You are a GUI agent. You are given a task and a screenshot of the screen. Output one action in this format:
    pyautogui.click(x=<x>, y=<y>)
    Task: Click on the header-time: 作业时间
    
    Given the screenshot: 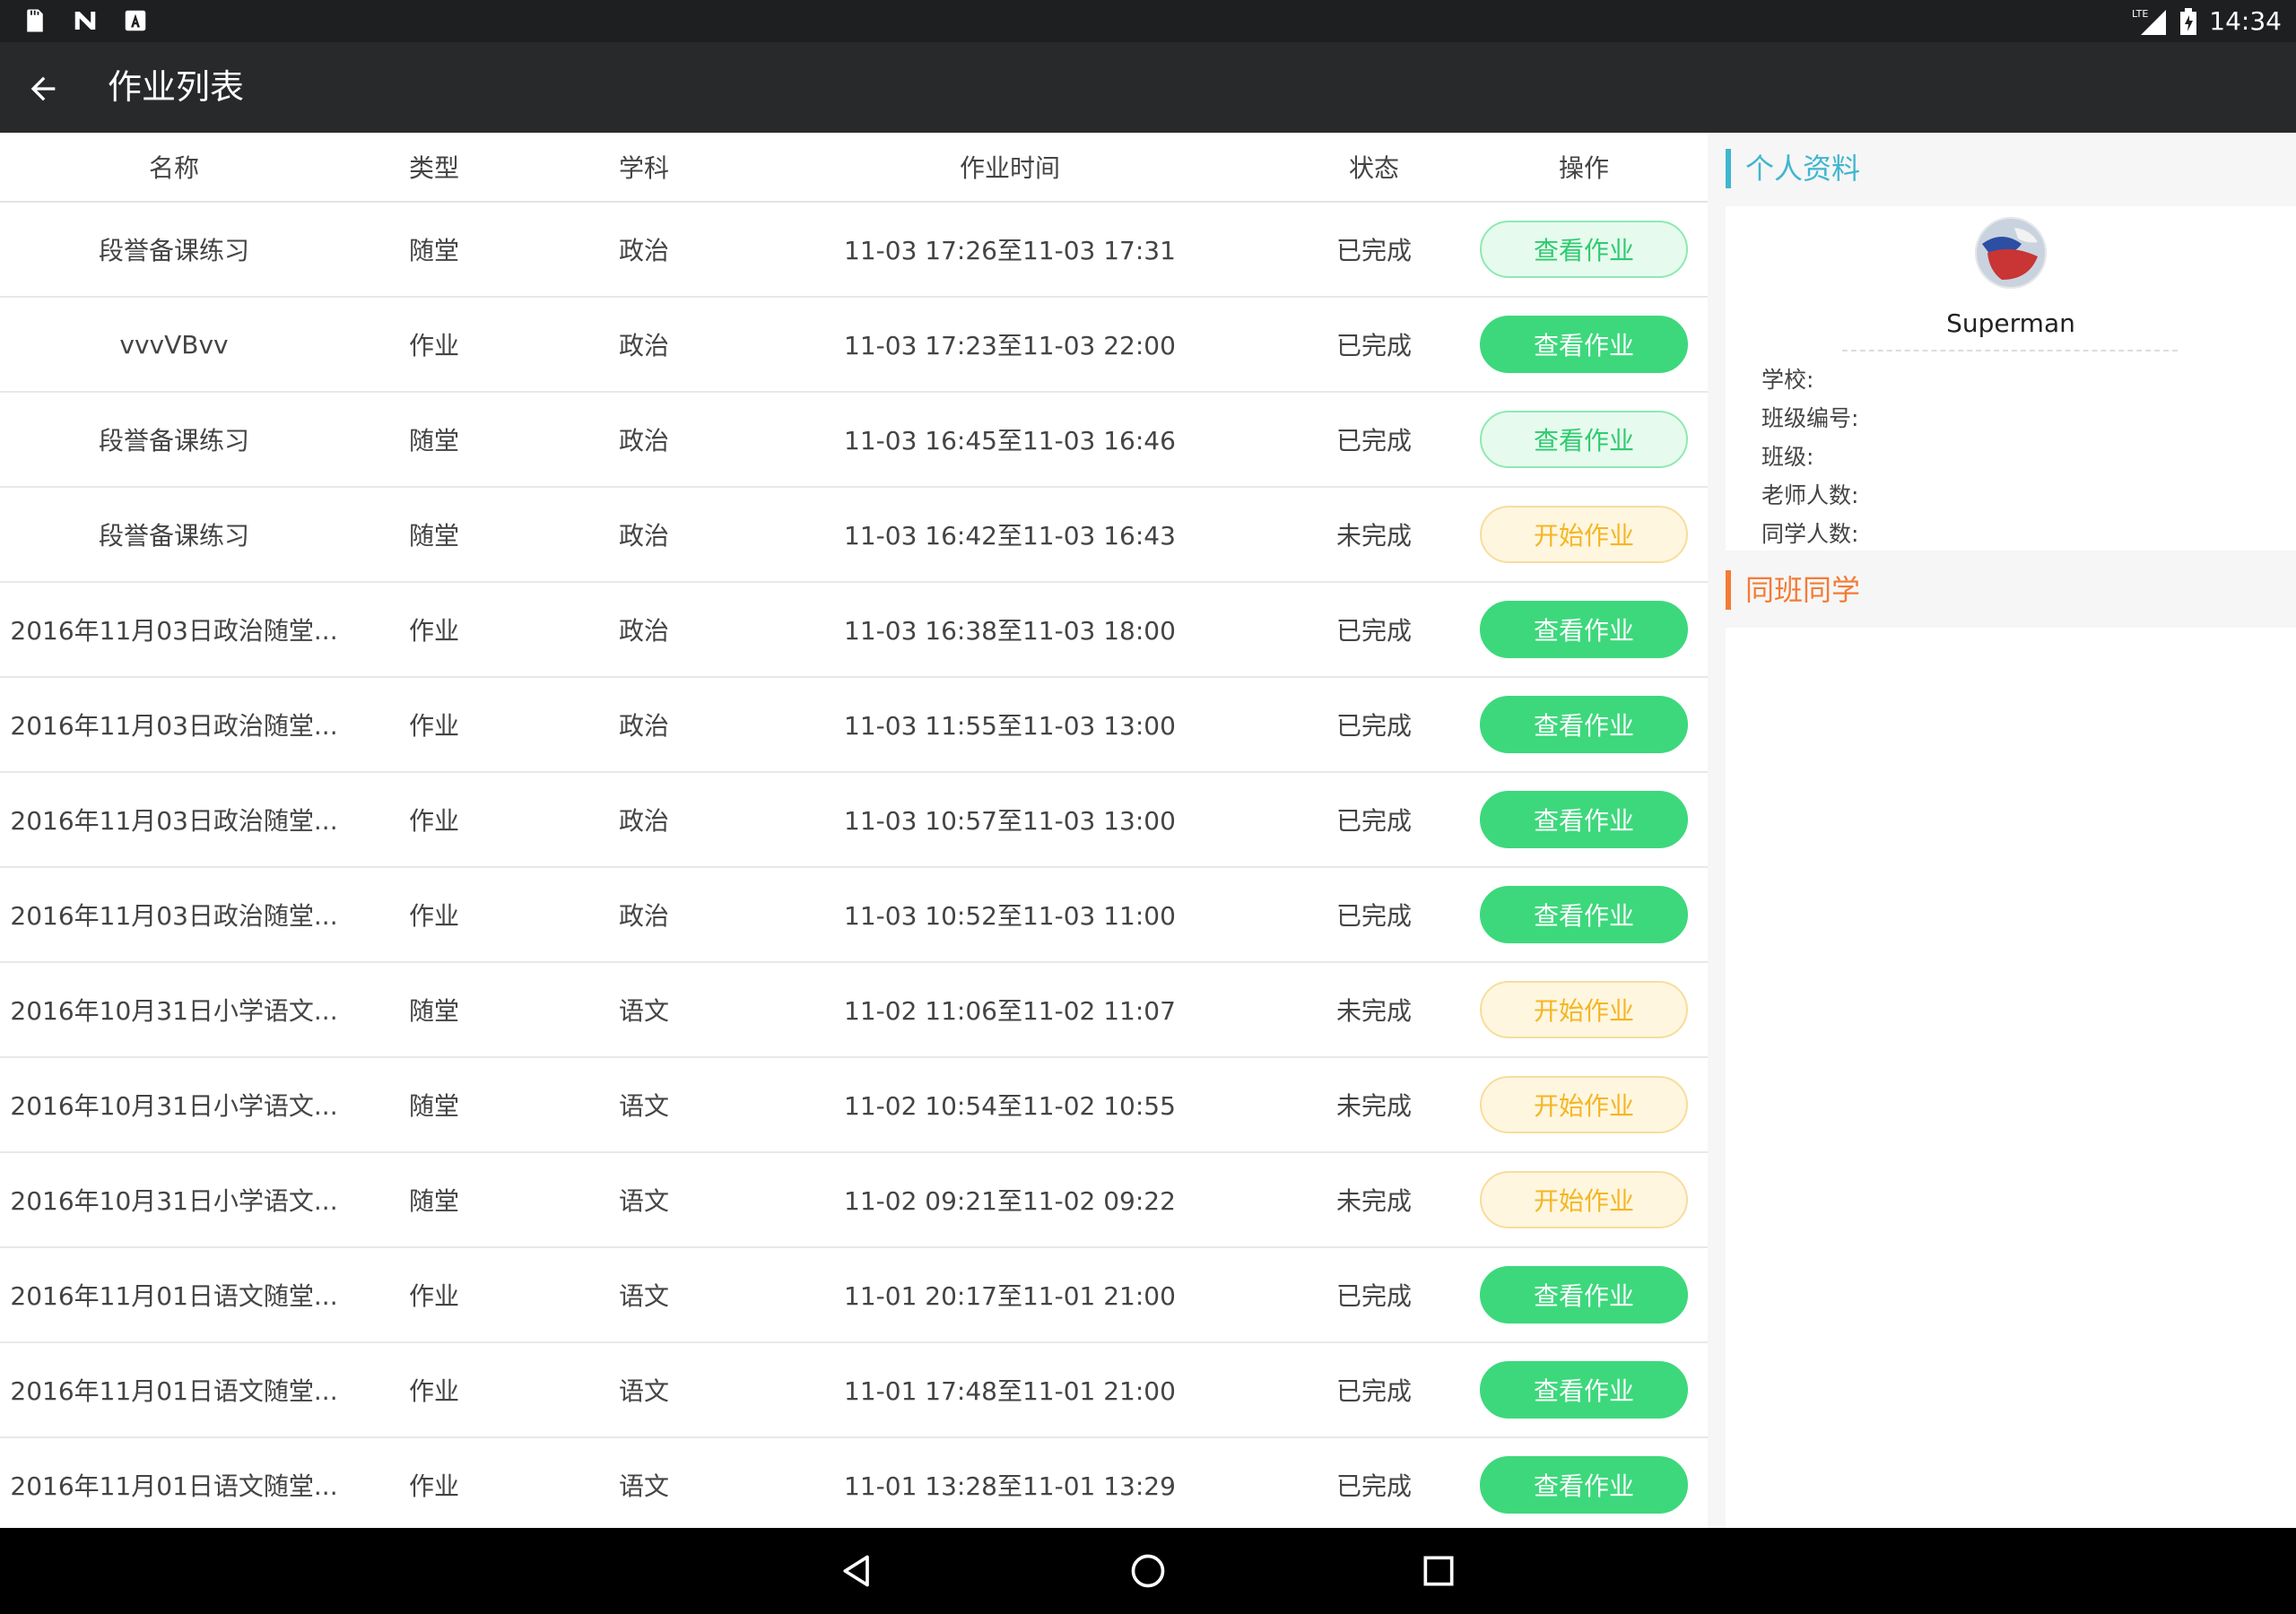 What is the action you would take?
    pyautogui.click(x=1009, y=168)
    